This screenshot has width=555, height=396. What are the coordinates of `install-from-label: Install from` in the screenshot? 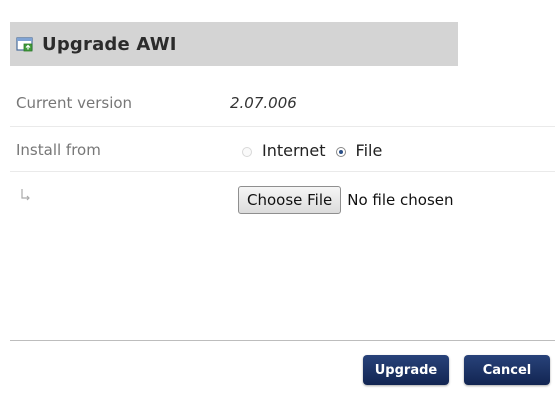 It's located at (58, 150).